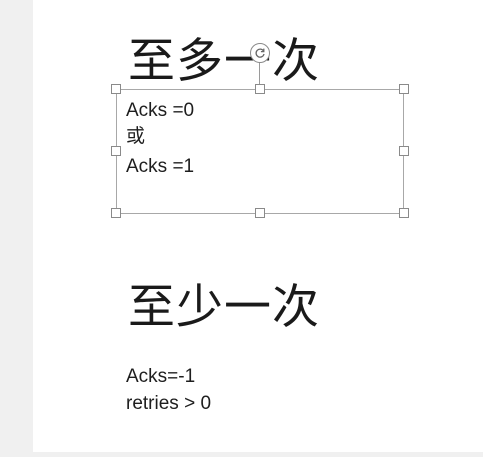 This screenshot has height=457, width=483. I want to click on resize-handle-bottom, so click(260, 213).